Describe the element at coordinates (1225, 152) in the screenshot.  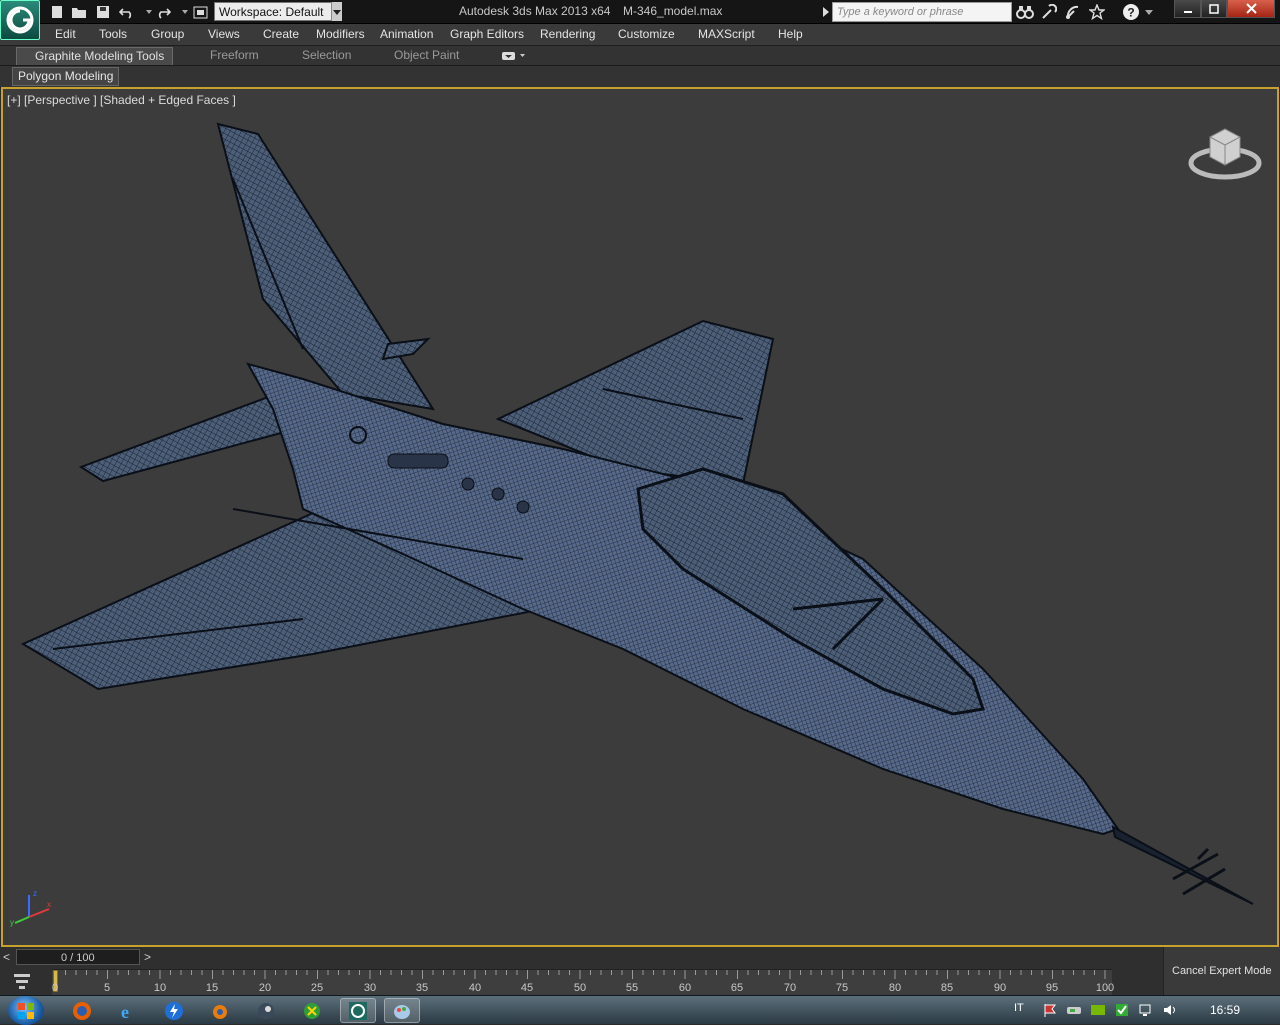
I see `viewcube-icon` at that location.